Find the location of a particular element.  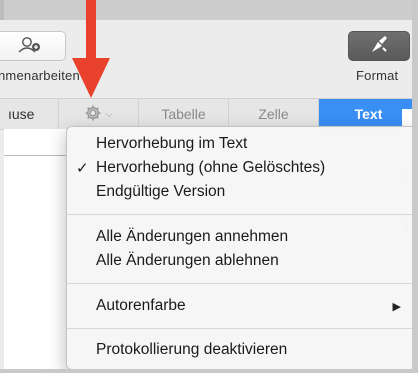

collaborate-icon is located at coordinates (29, 46).